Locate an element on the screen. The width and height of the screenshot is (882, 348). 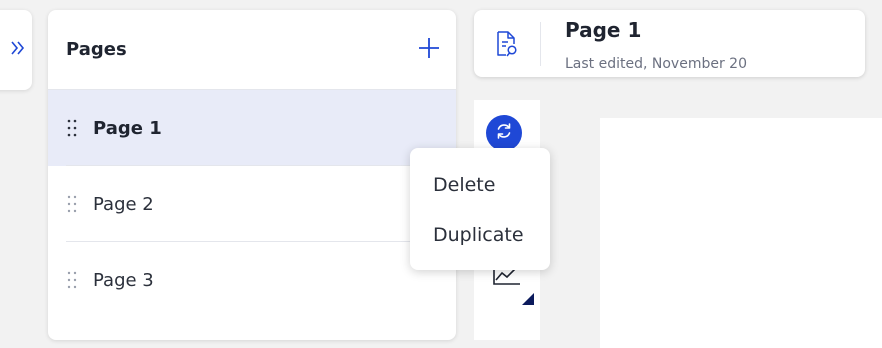
double-chevron-right-icon is located at coordinates (18, 50).